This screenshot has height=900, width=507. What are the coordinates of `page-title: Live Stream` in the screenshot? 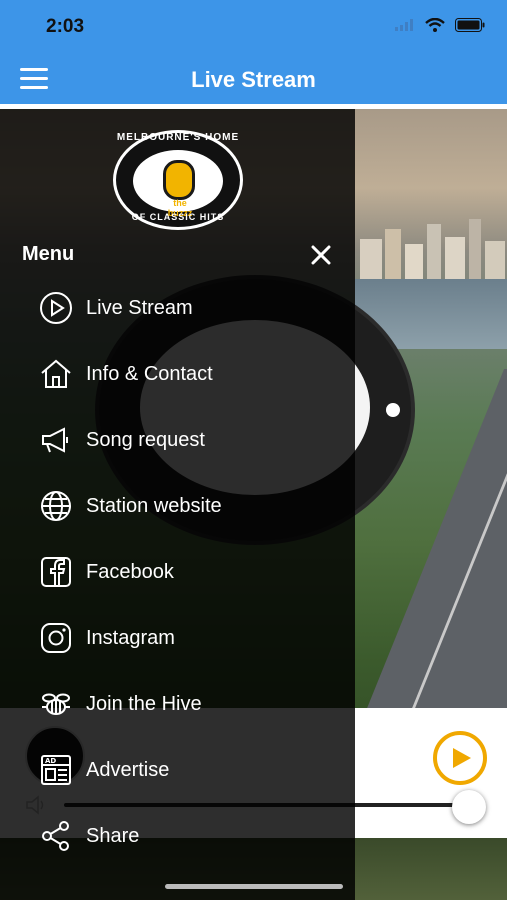 It's located at (253, 79).